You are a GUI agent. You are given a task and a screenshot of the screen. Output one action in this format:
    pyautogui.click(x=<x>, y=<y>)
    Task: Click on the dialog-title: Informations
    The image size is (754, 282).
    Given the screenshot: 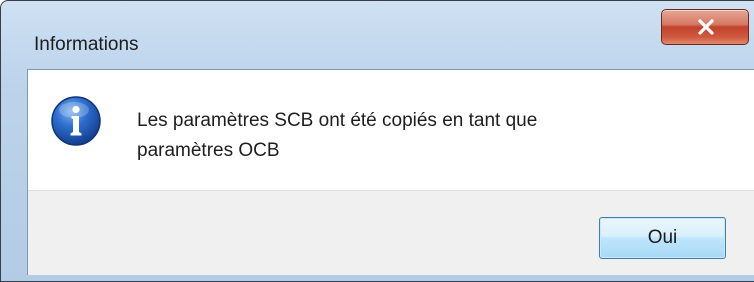 What is the action you would take?
    pyautogui.click(x=86, y=44)
    